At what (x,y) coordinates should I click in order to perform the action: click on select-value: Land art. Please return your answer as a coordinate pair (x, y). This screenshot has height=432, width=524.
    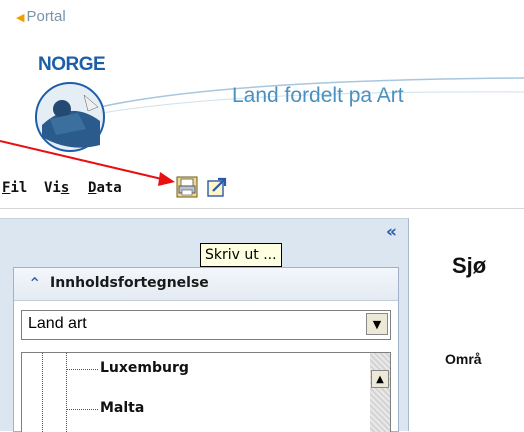
    Looking at the image, I should click on (57, 323).